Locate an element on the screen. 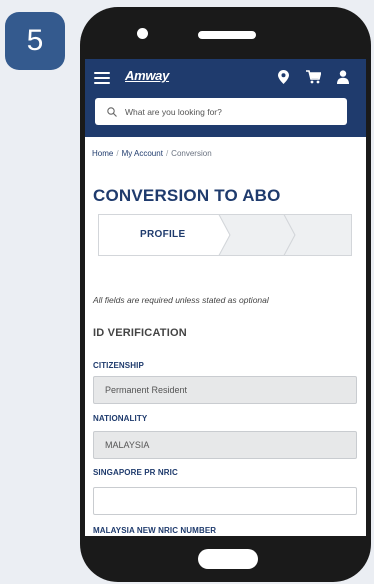 This screenshot has height=584, width=374. nationality-label: NATIONALITY is located at coordinates (120, 418).